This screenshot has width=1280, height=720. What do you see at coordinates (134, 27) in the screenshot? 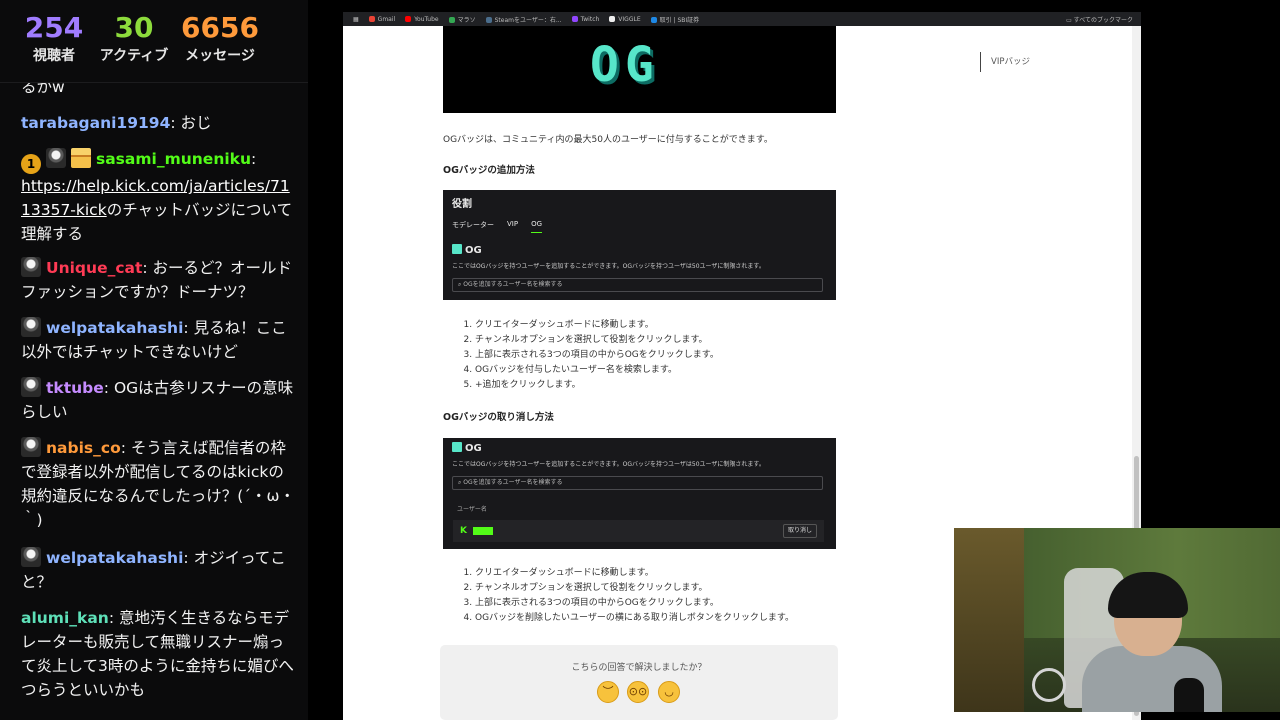
I see `active-count: 30` at bounding box center [134, 27].